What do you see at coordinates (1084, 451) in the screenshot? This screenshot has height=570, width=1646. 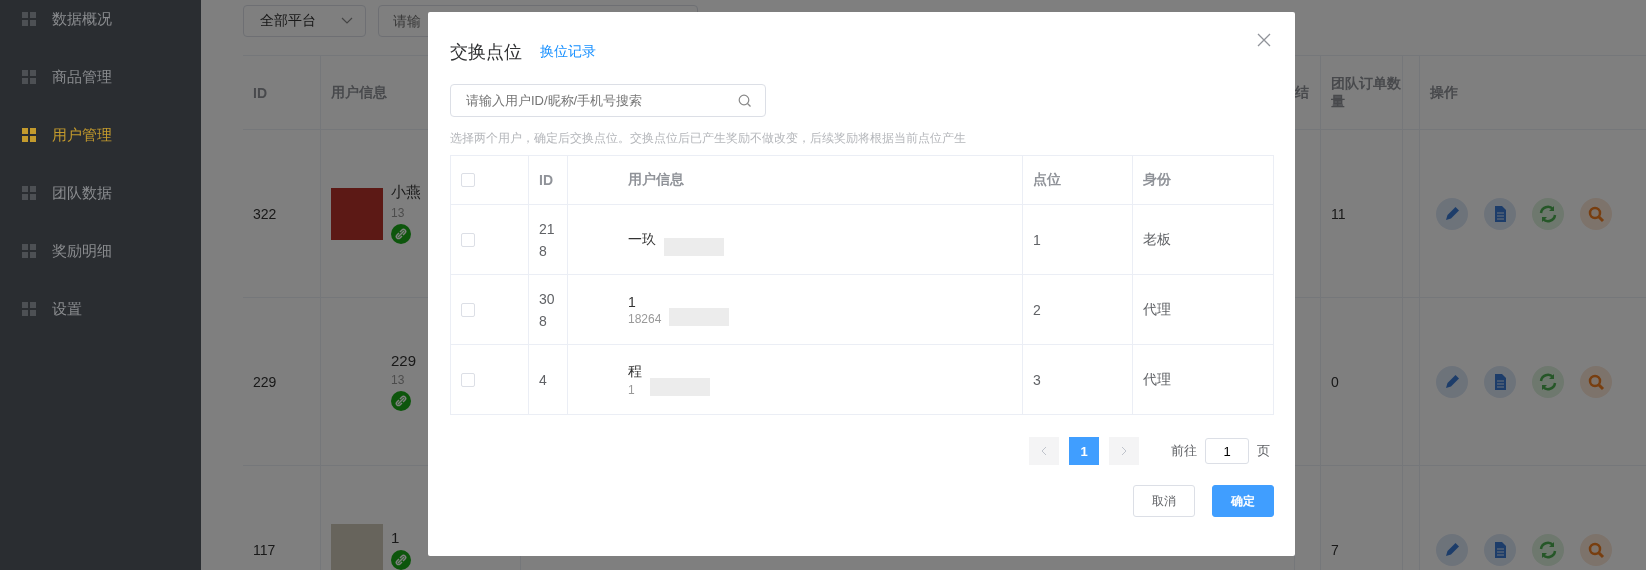 I see `page-button: 1` at bounding box center [1084, 451].